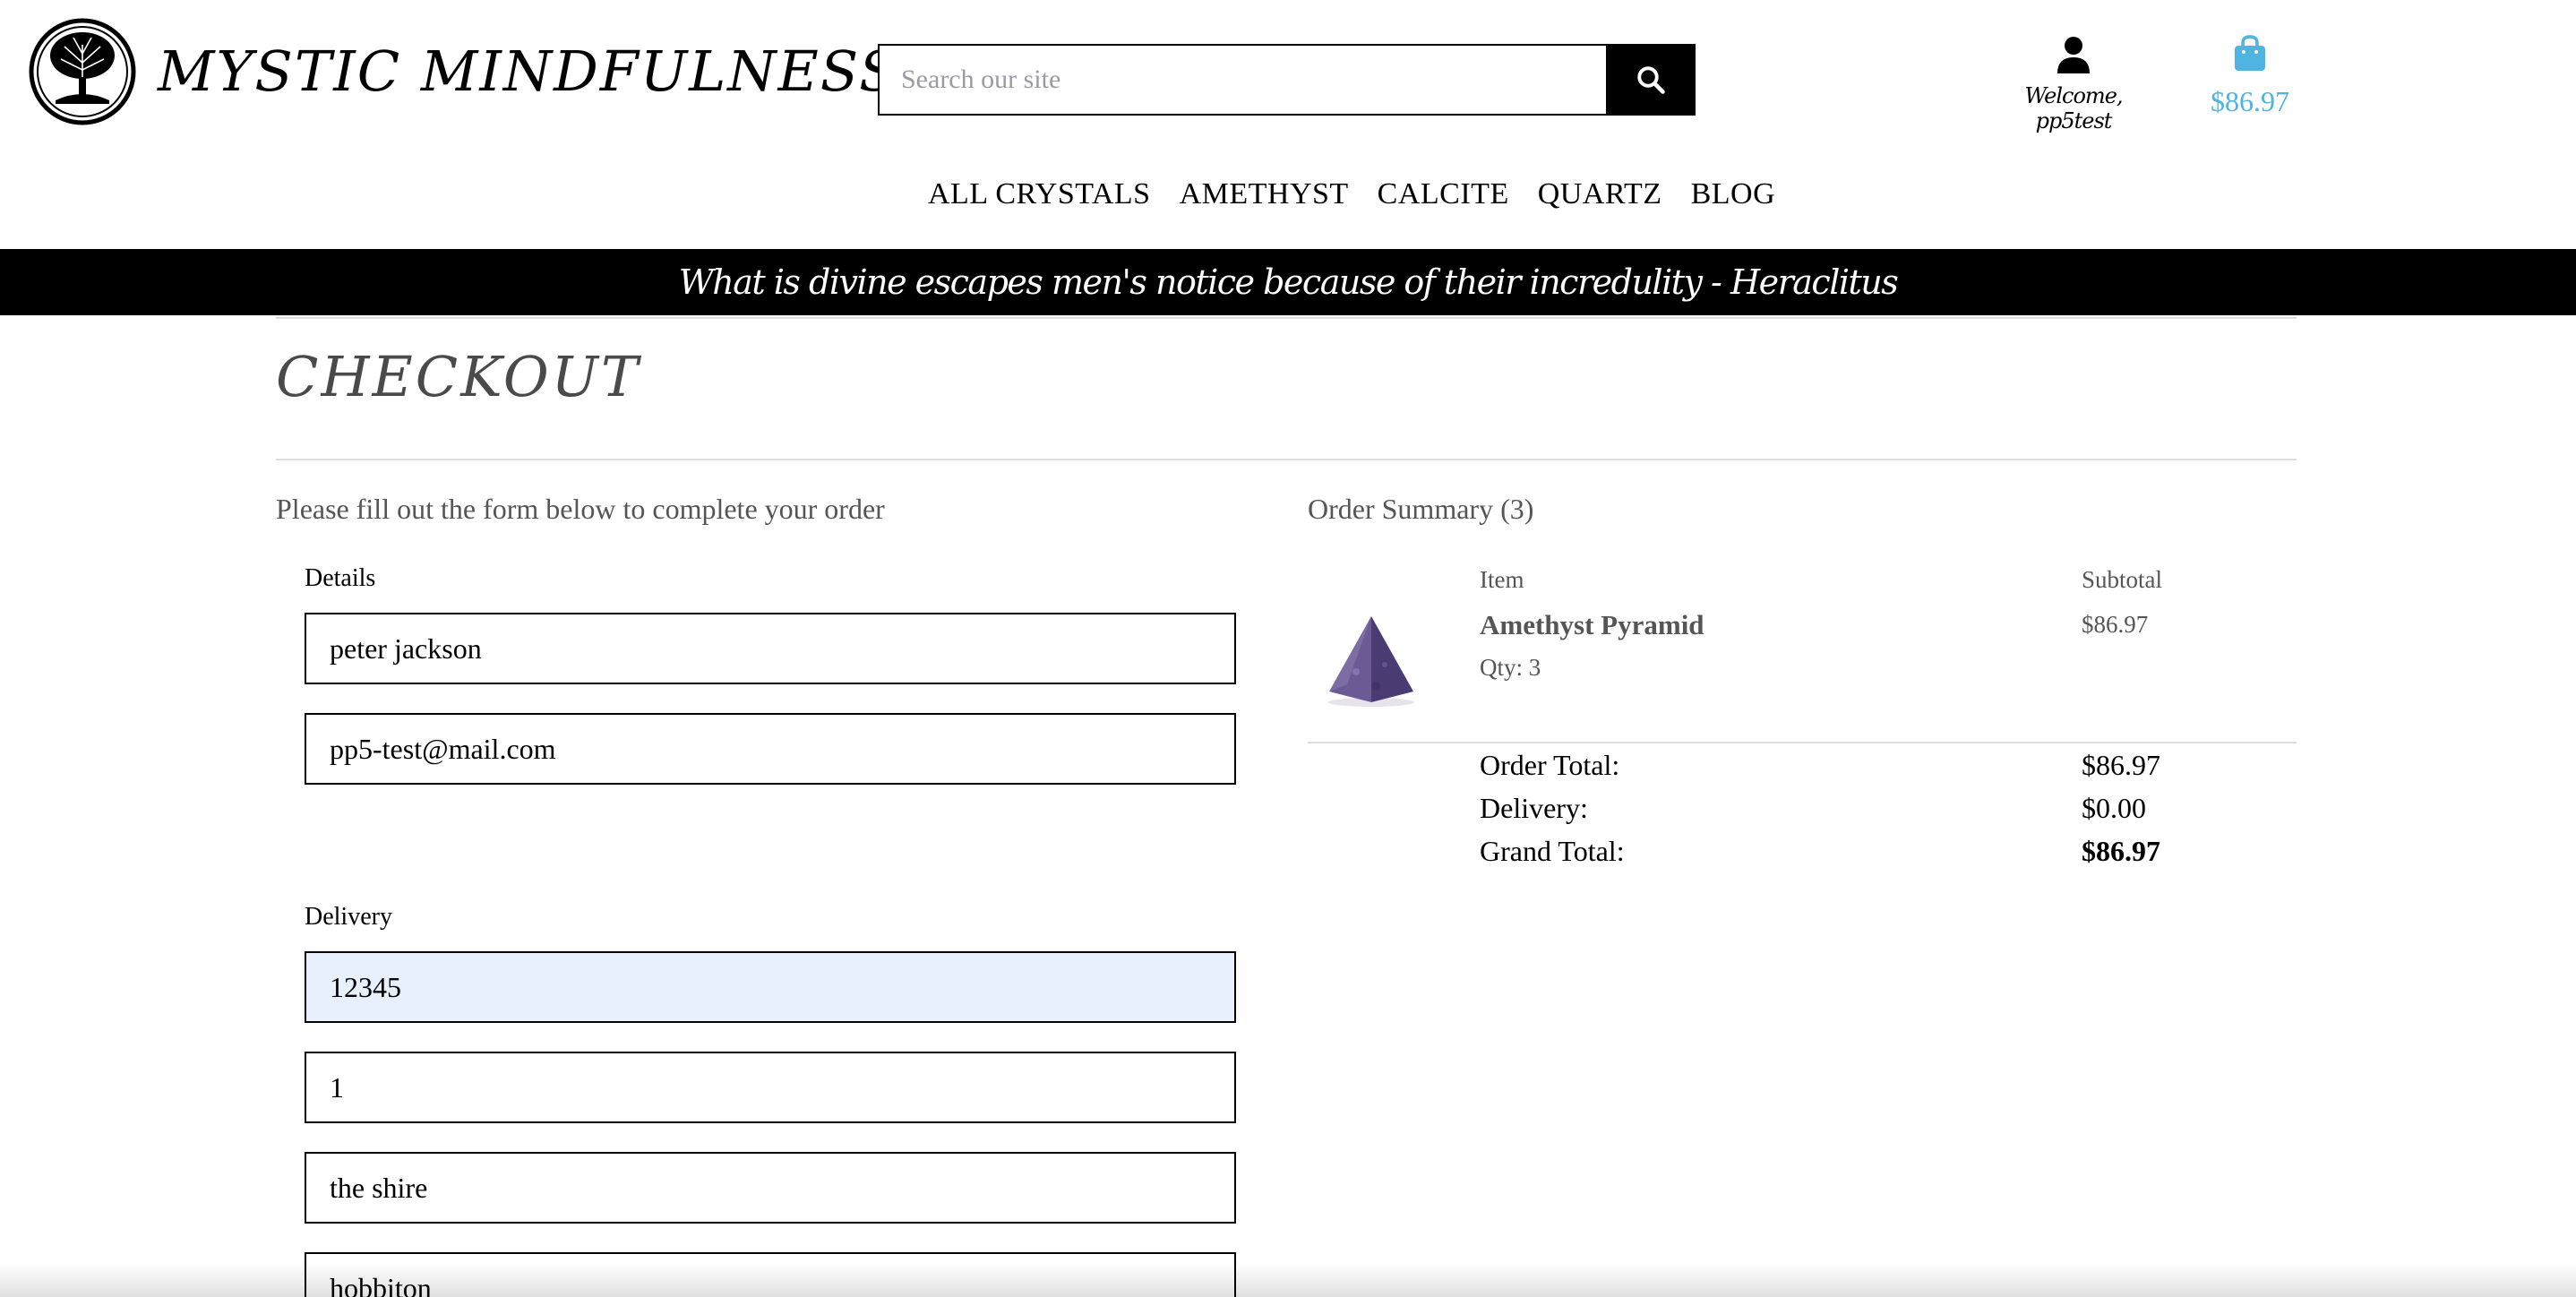 The image size is (2576, 1297). I want to click on shopping-bag-icon, so click(2250, 53).